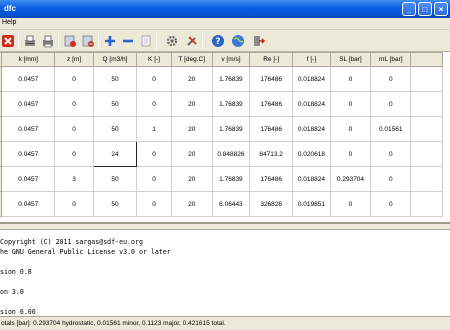  I want to click on open-file-icon, so click(70, 41).